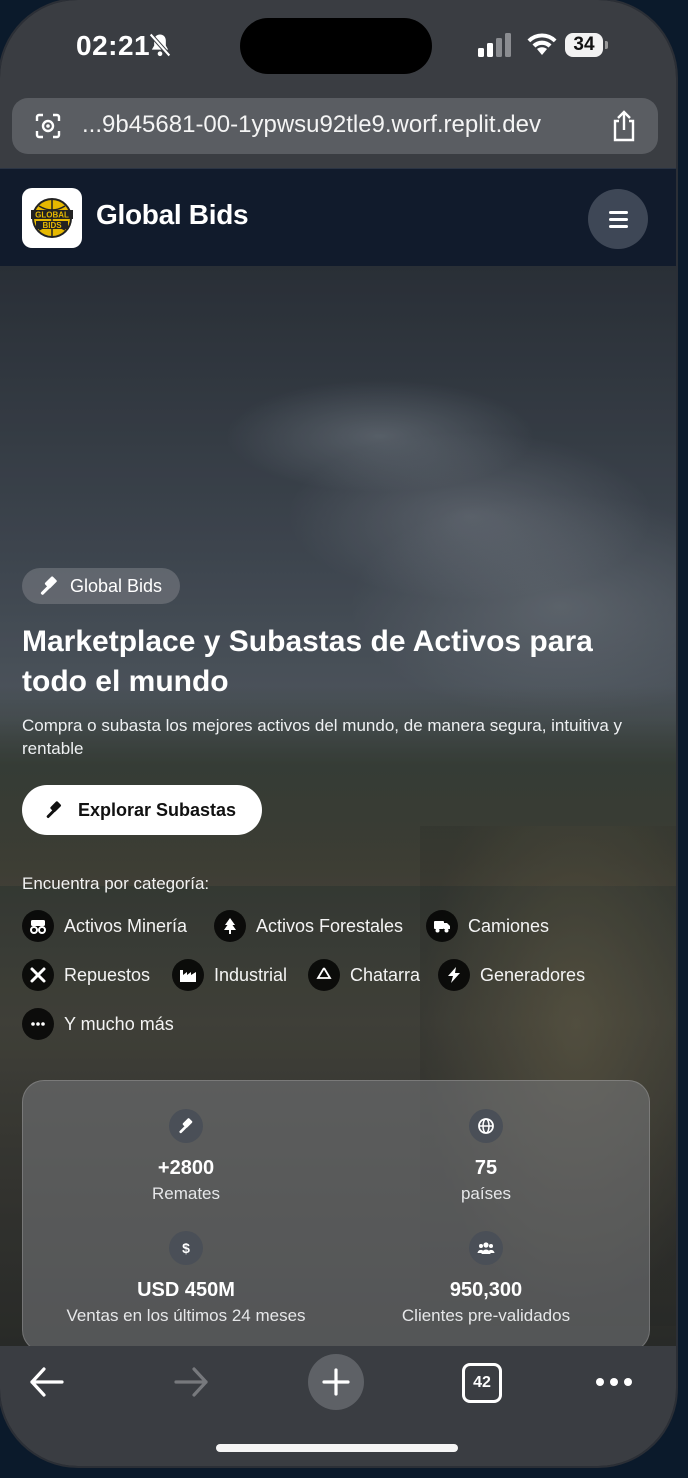  I want to click on globe-logo-icon: GLOBAL BIDS, so click(52, 218).